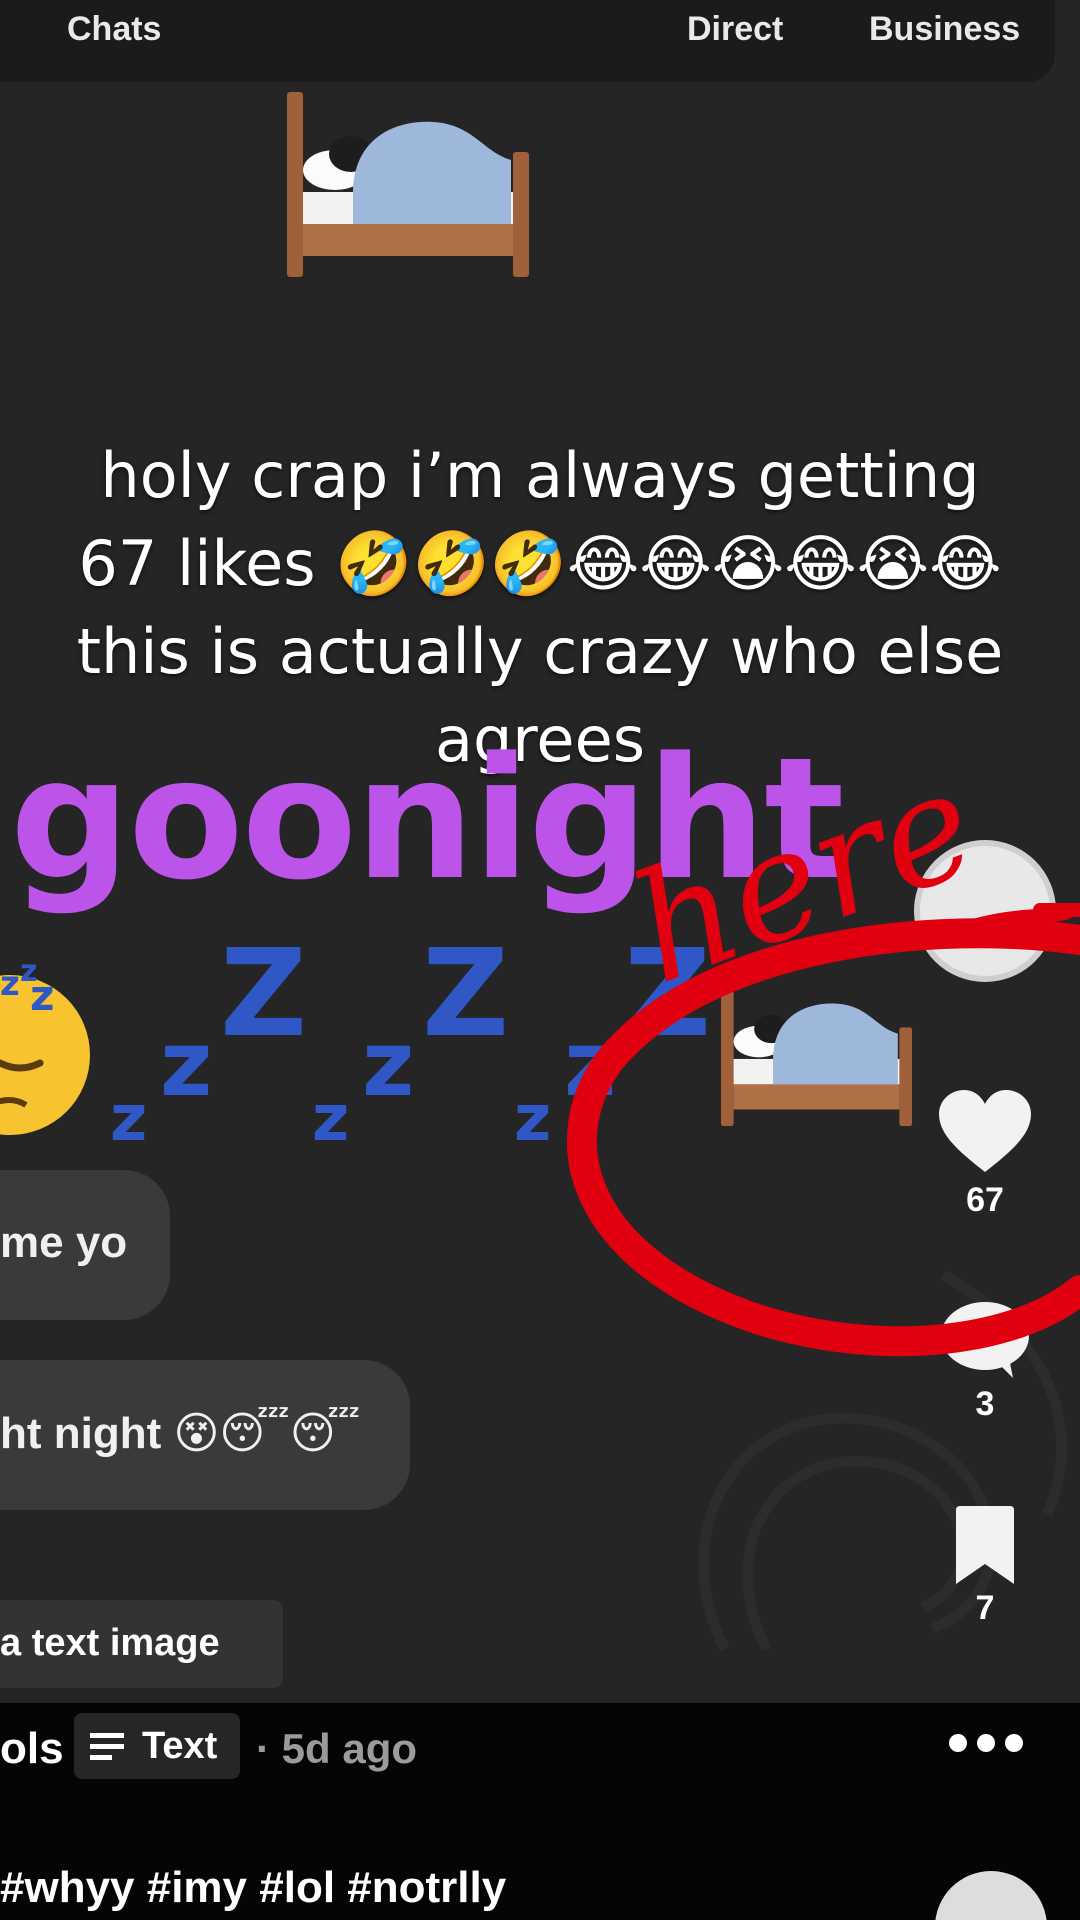 The image size is (1080, 1920). What do you see at coordinates (527, 41) in the screenshot?
I see `top-tab-bar: Chats Direct Business` at bounding box center [527, 41].